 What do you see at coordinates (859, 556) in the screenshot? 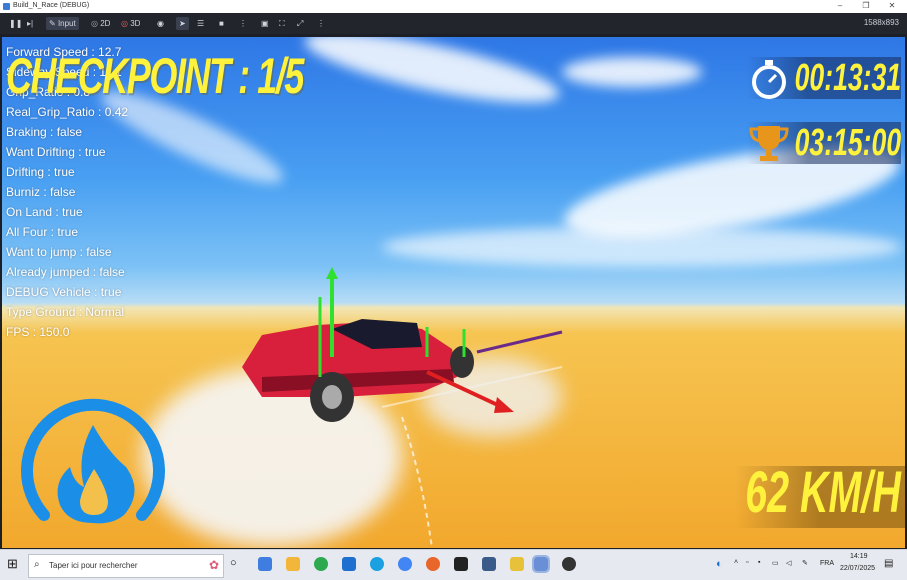
I see `clock-time: 14:19` at bounding box center [859, 556].